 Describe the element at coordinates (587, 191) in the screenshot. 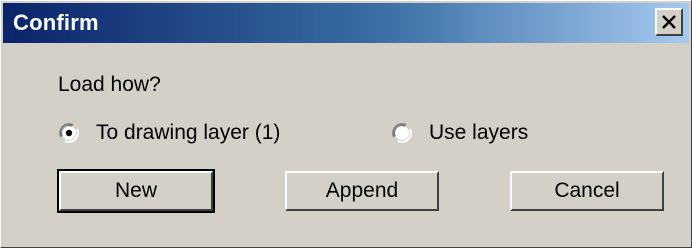

I see `cancel-button: Cancel` at that location.